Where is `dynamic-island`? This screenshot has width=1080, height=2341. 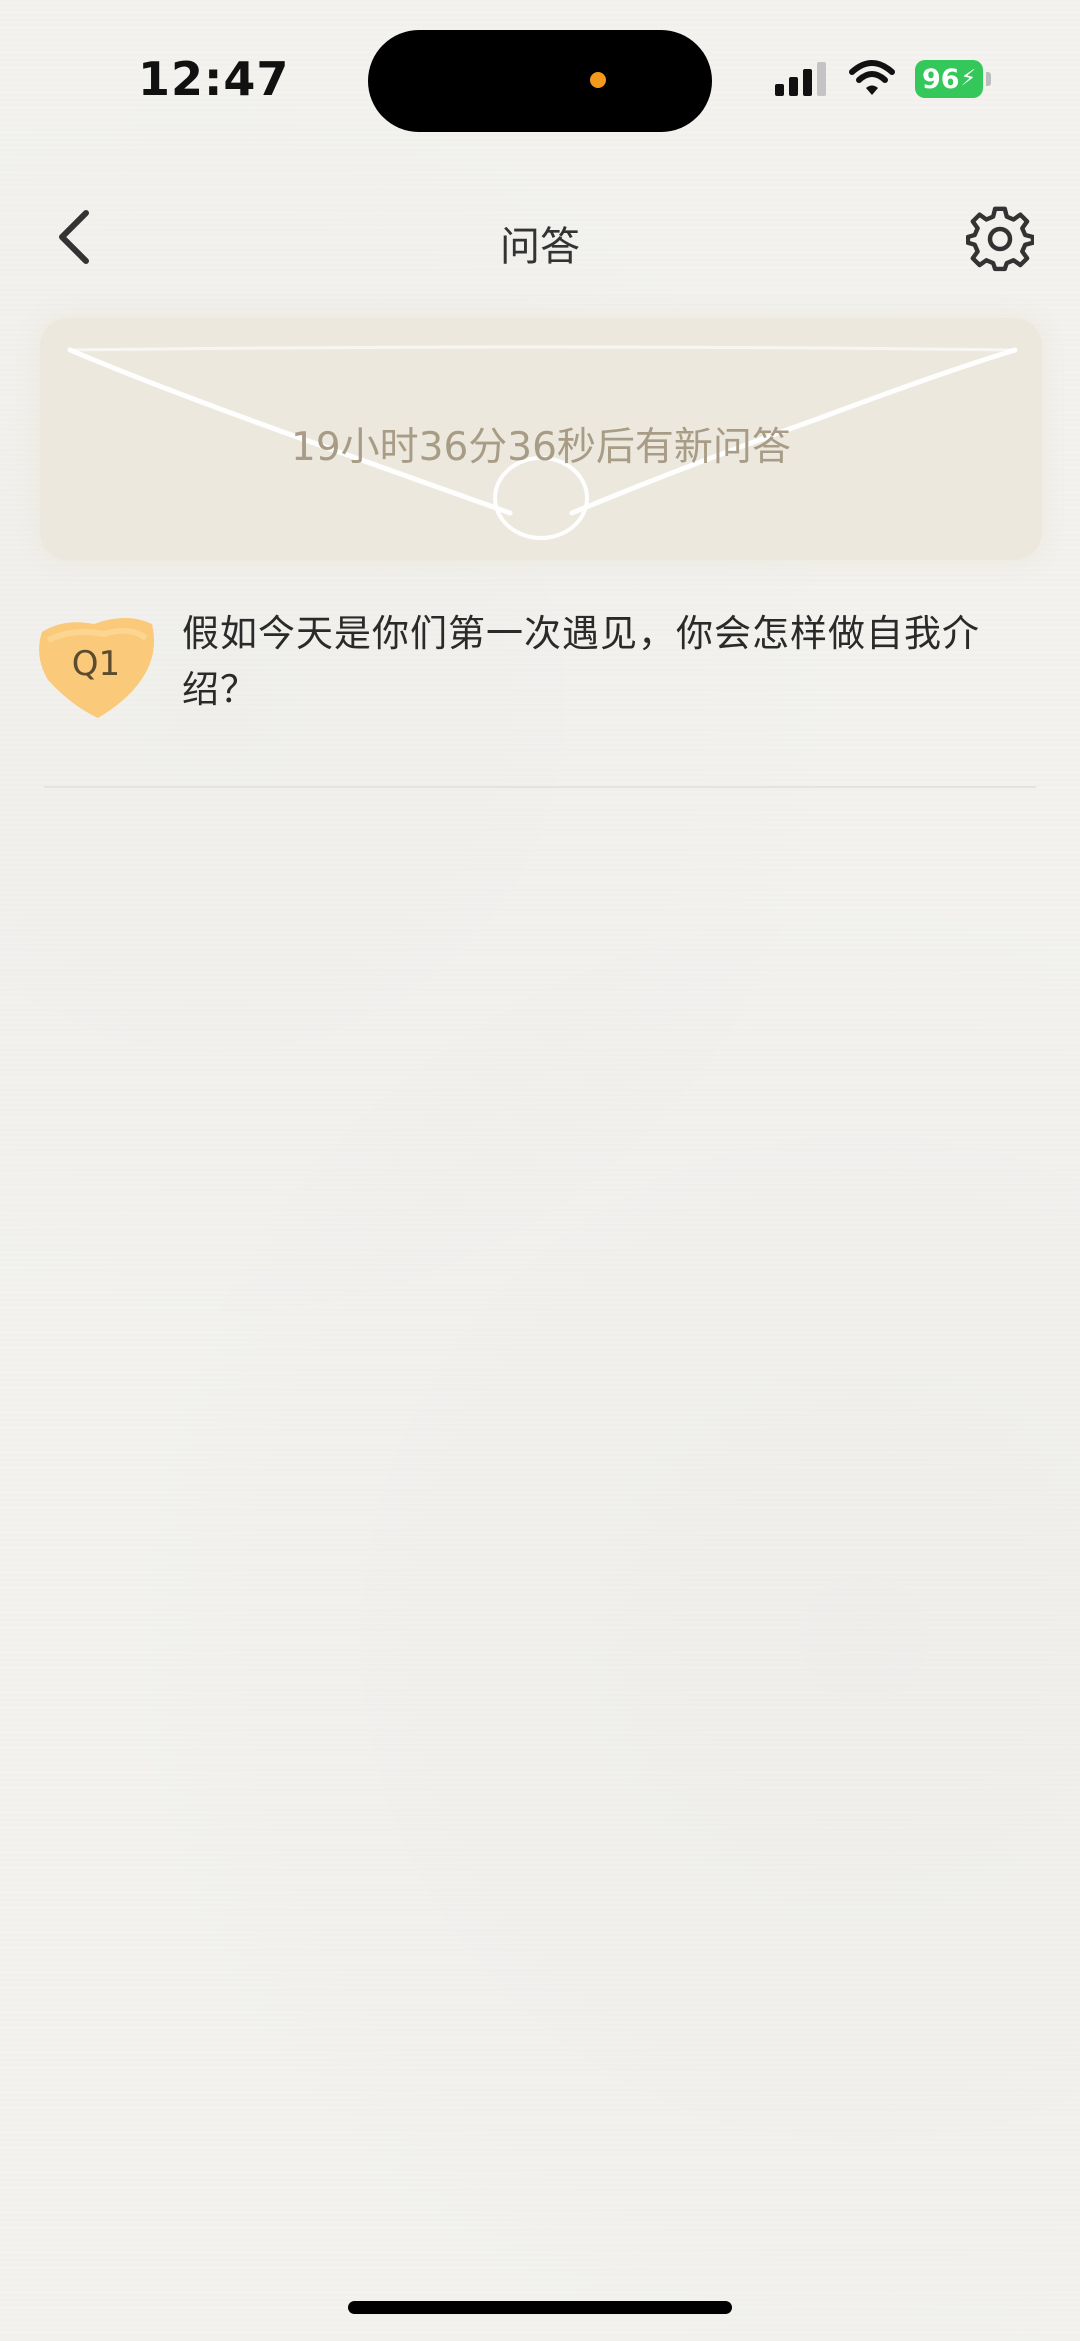
dynamic-island is located at coordinates (540, 81).